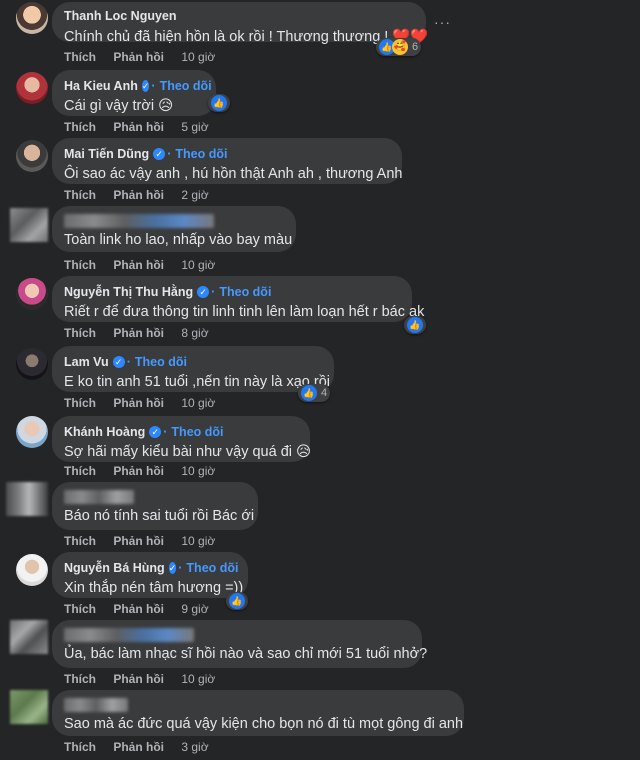 This screenshot has height=760, width=640. Describe the element at coordinates (86, 362) in the screenshot. I see `commenter-name: Lam Vu` at that location.